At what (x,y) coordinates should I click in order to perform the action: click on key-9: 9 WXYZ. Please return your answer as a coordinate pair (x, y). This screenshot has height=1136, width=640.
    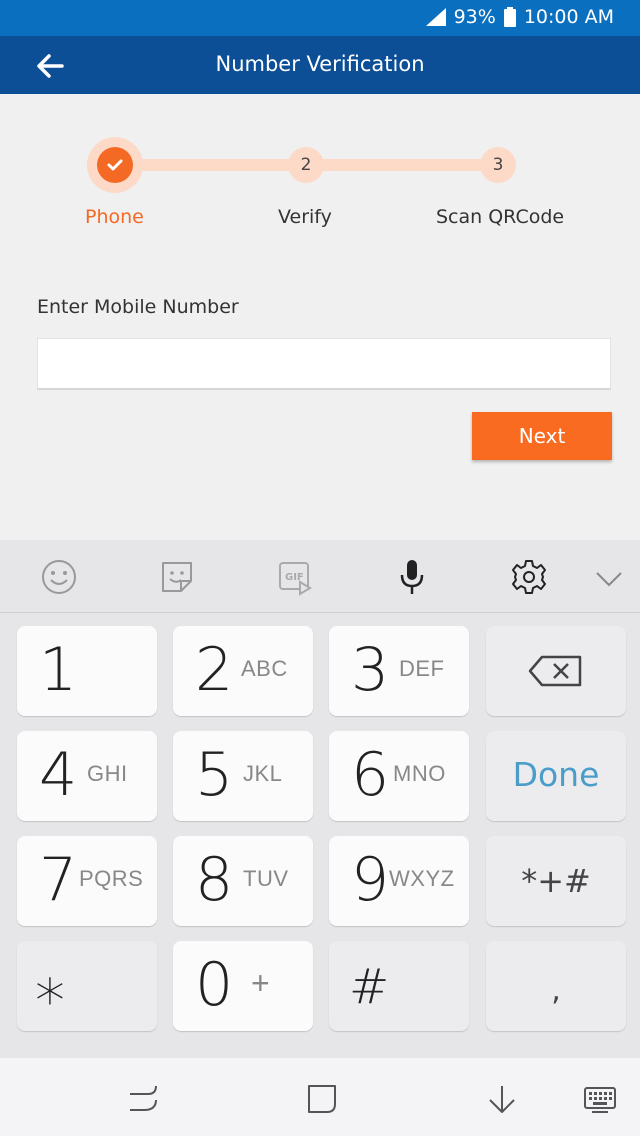
    Looking at the image, I should click on (399, 881).